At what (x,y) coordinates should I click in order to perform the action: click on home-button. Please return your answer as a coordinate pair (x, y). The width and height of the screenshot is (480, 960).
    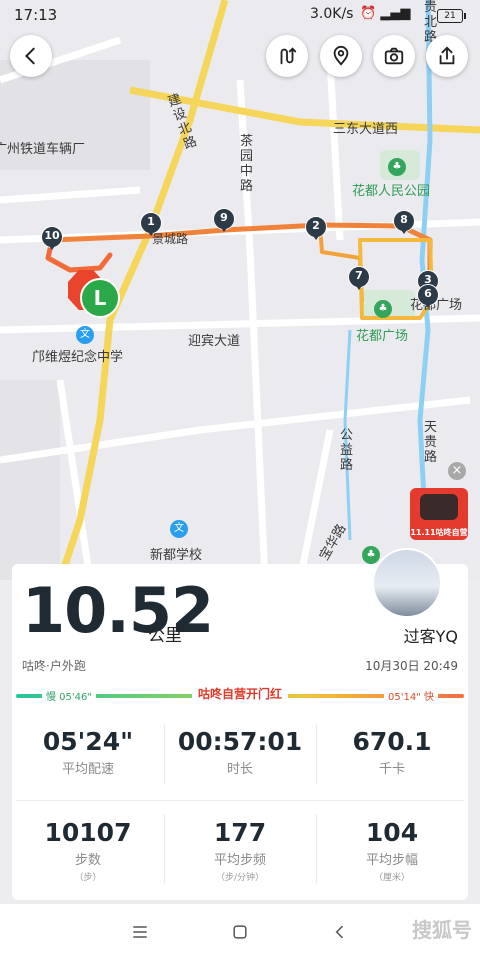
    Looking at the image, I should click on (240, 932).